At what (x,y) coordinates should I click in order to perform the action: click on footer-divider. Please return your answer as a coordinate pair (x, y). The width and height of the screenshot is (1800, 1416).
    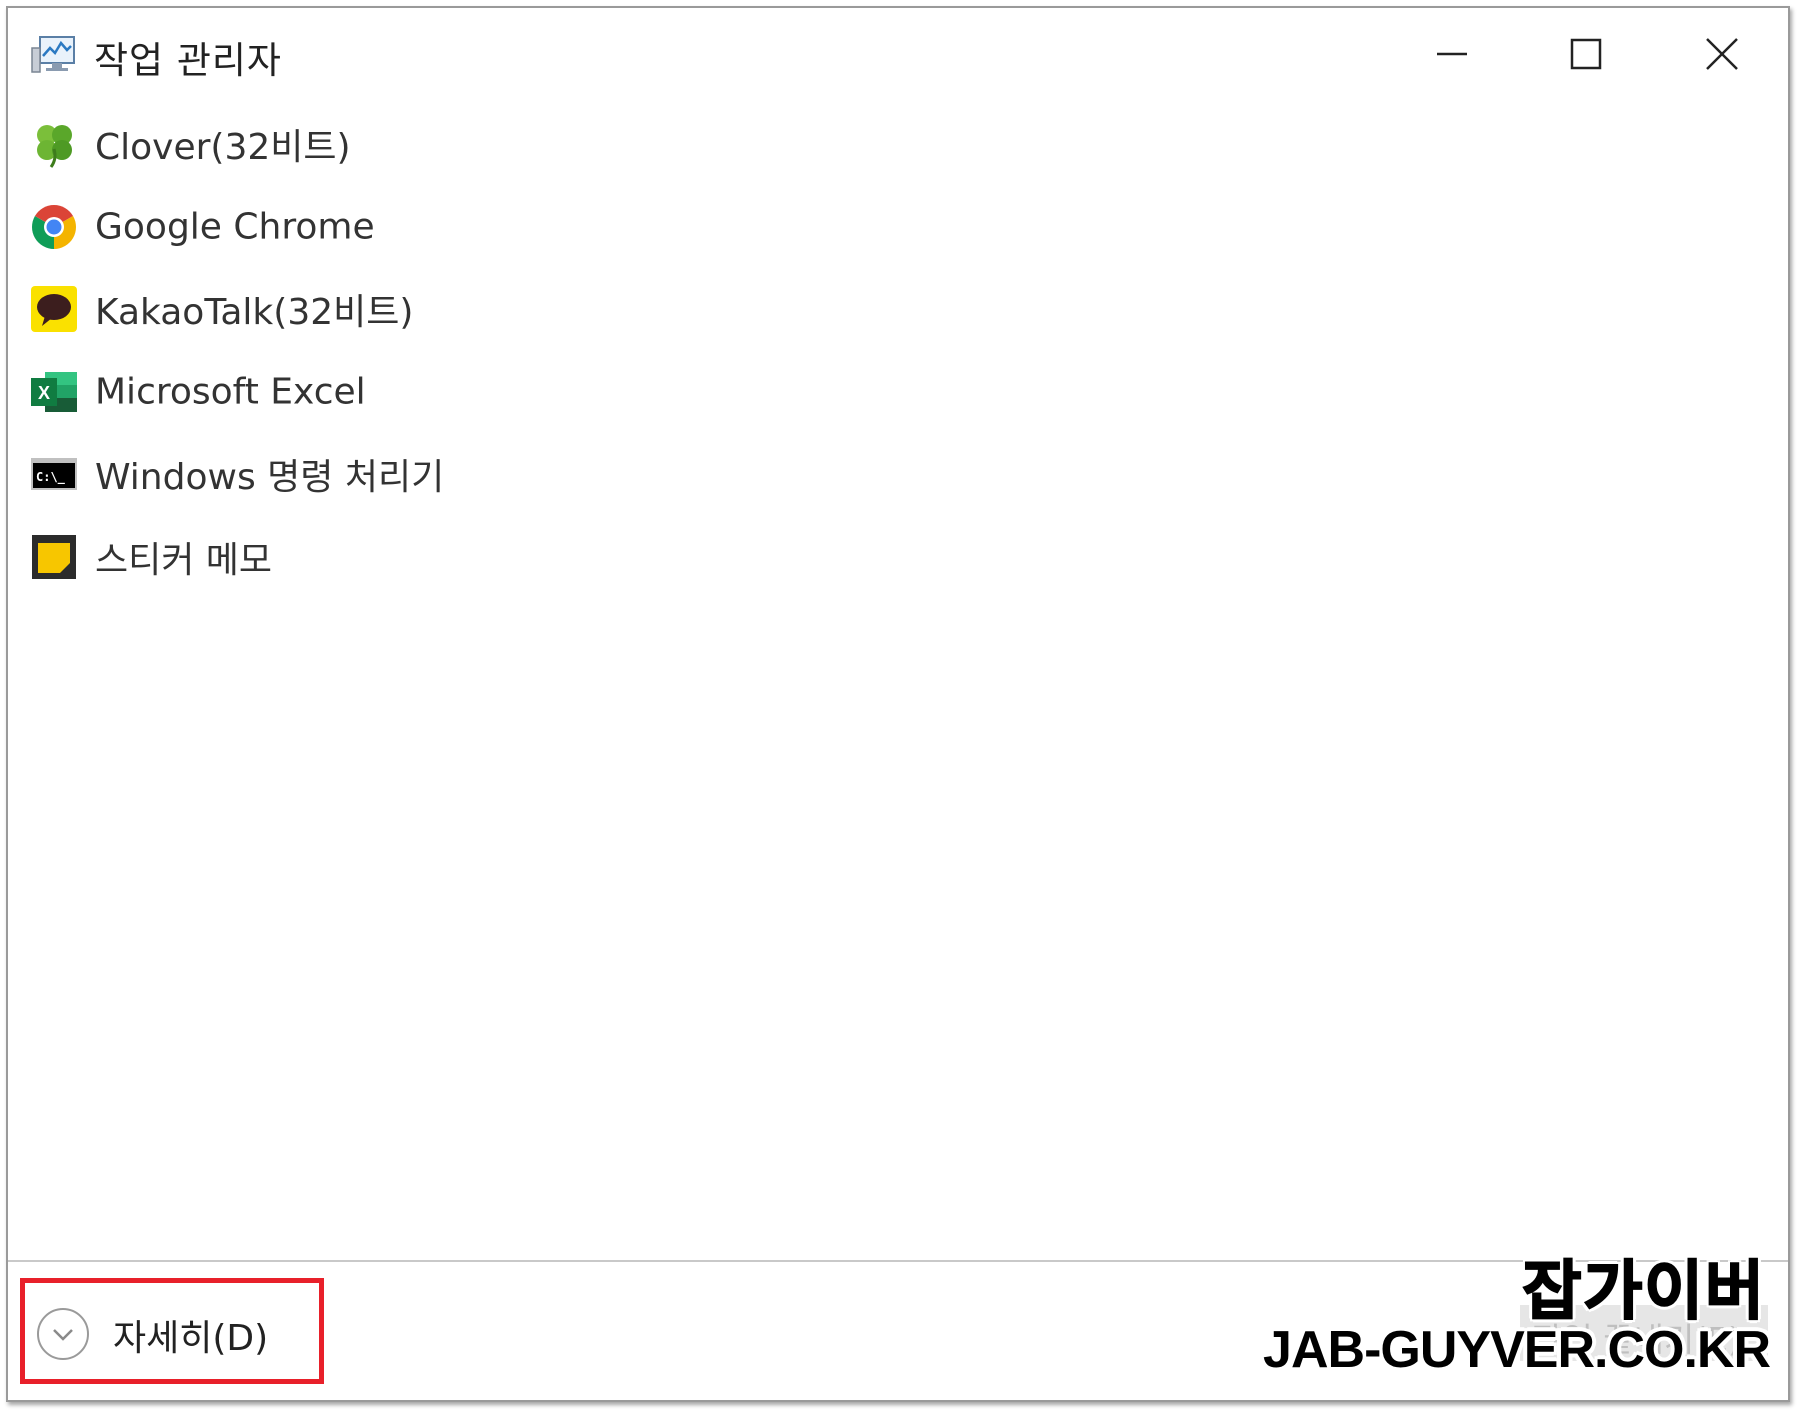
    Looking at the image, I should click on (898, 1261).